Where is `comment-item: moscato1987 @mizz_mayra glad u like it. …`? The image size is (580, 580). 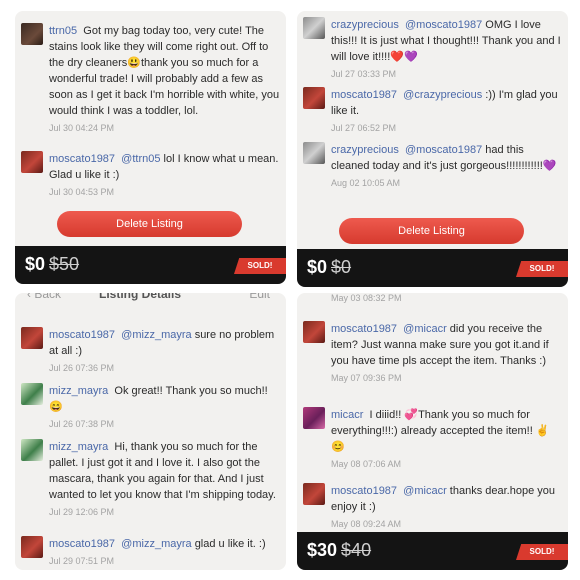 comment-item: moscato1987 @mizz_mayra glad u like it. … is located at coordinates (150, 552).